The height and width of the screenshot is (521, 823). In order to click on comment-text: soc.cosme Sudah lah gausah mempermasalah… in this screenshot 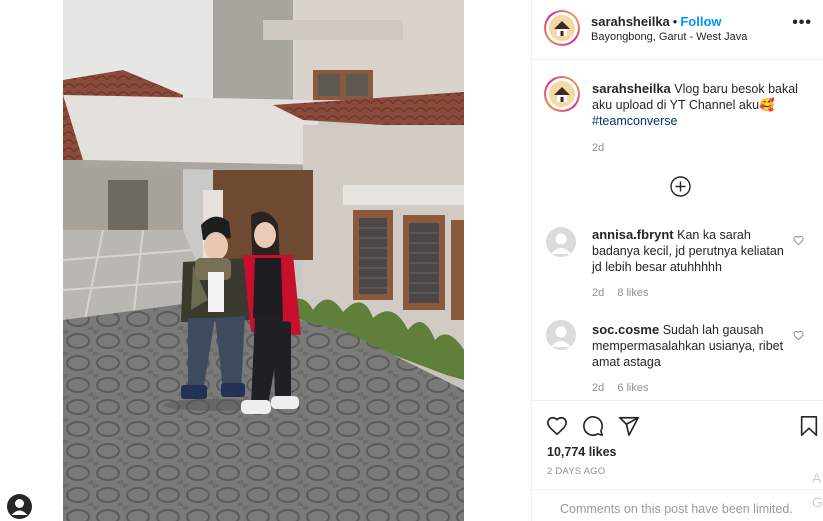, I will do `click(692, 346)`.